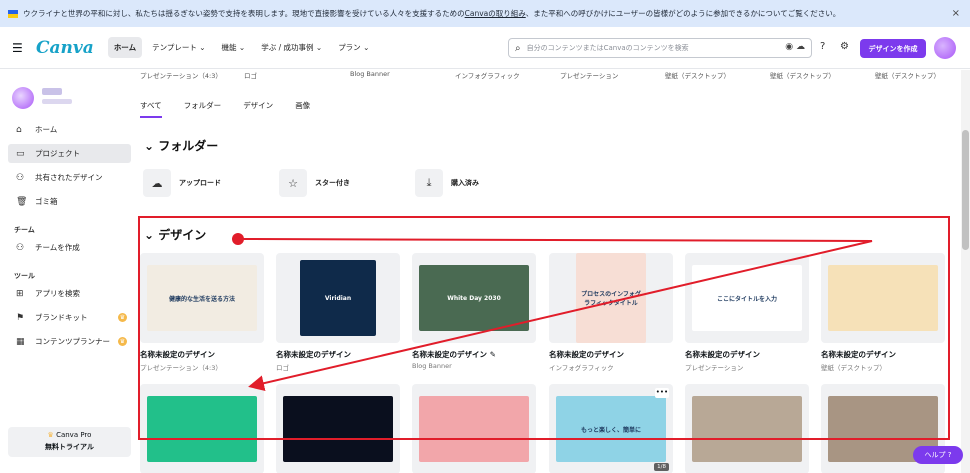 This screenshot has height=473, width=970. I want to click on sidebar-item-content-planner: ▦ コンテンツプランナー ♛, so click(69, 341).